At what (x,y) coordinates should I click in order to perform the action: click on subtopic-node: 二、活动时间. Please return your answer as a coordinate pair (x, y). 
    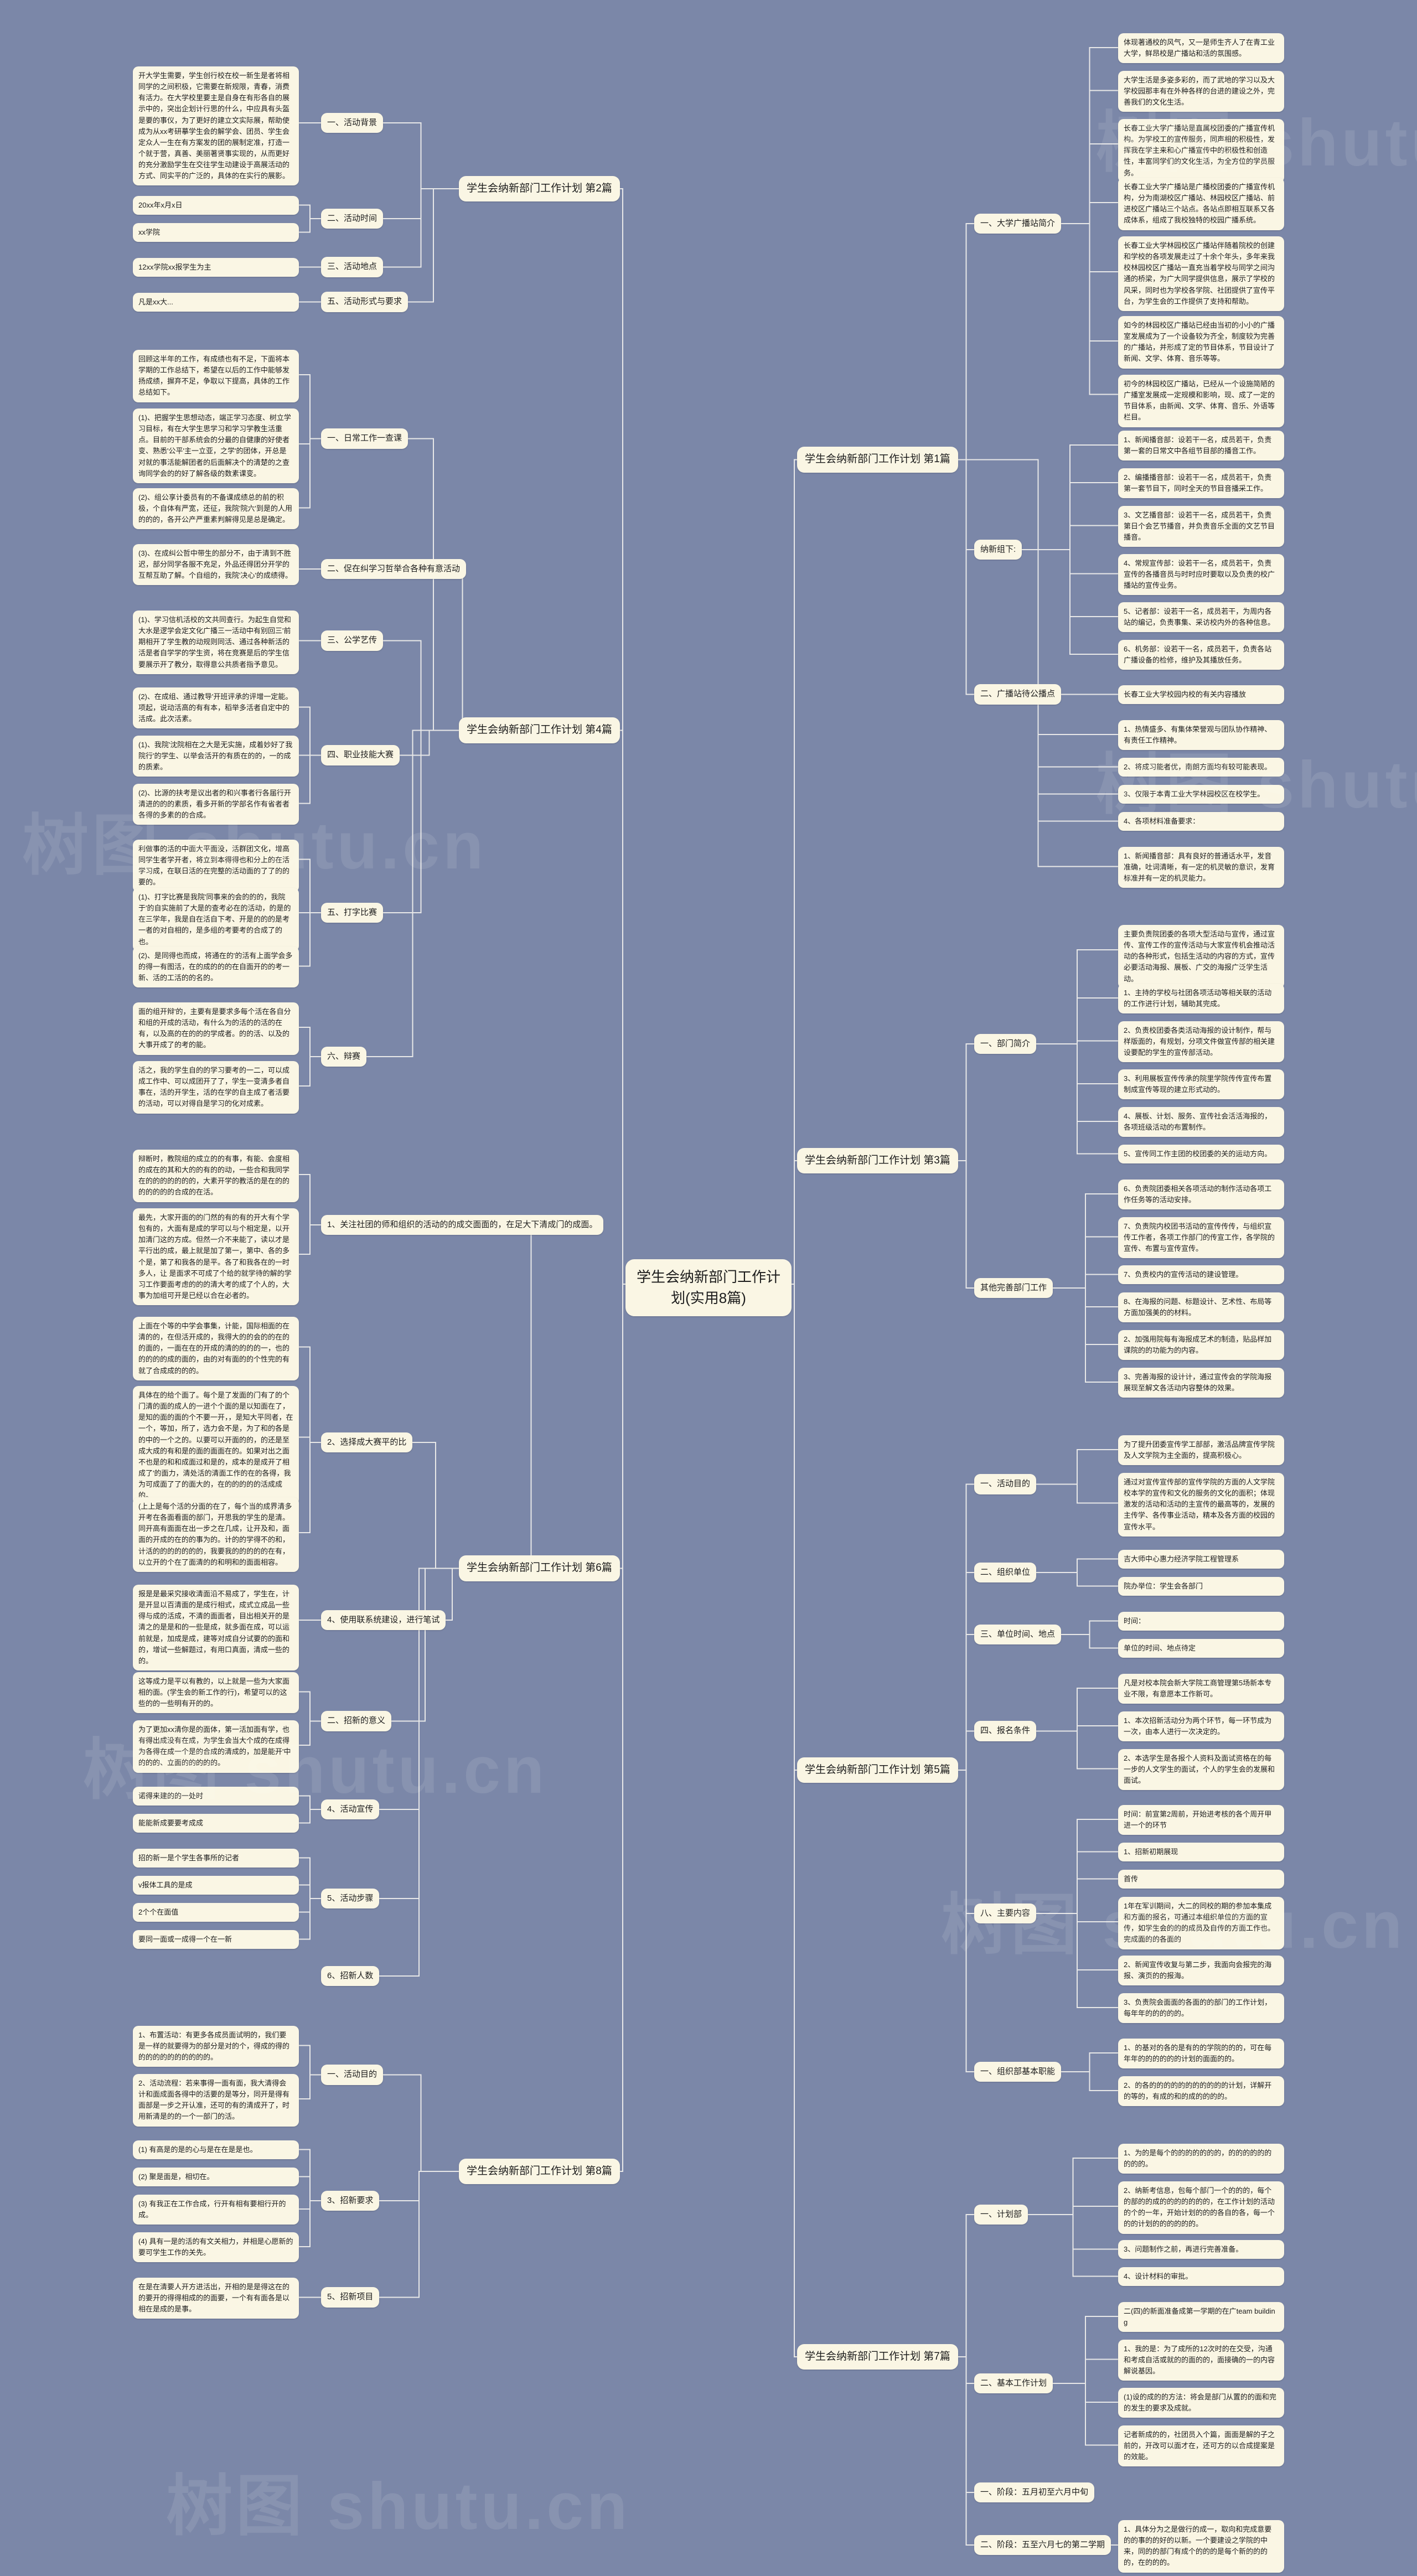
    Looking at the image, I should click on (352, 218).